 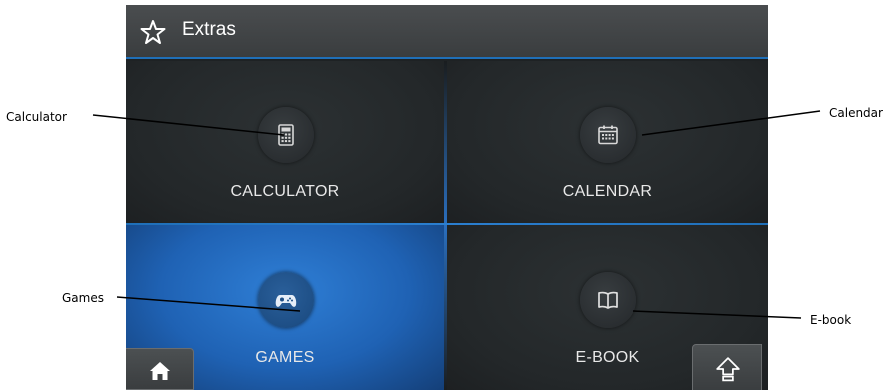 What do you see at coordinates (208, 304) in the screenshot?
I see `callout-line-games` at bounding box center [208, 304].